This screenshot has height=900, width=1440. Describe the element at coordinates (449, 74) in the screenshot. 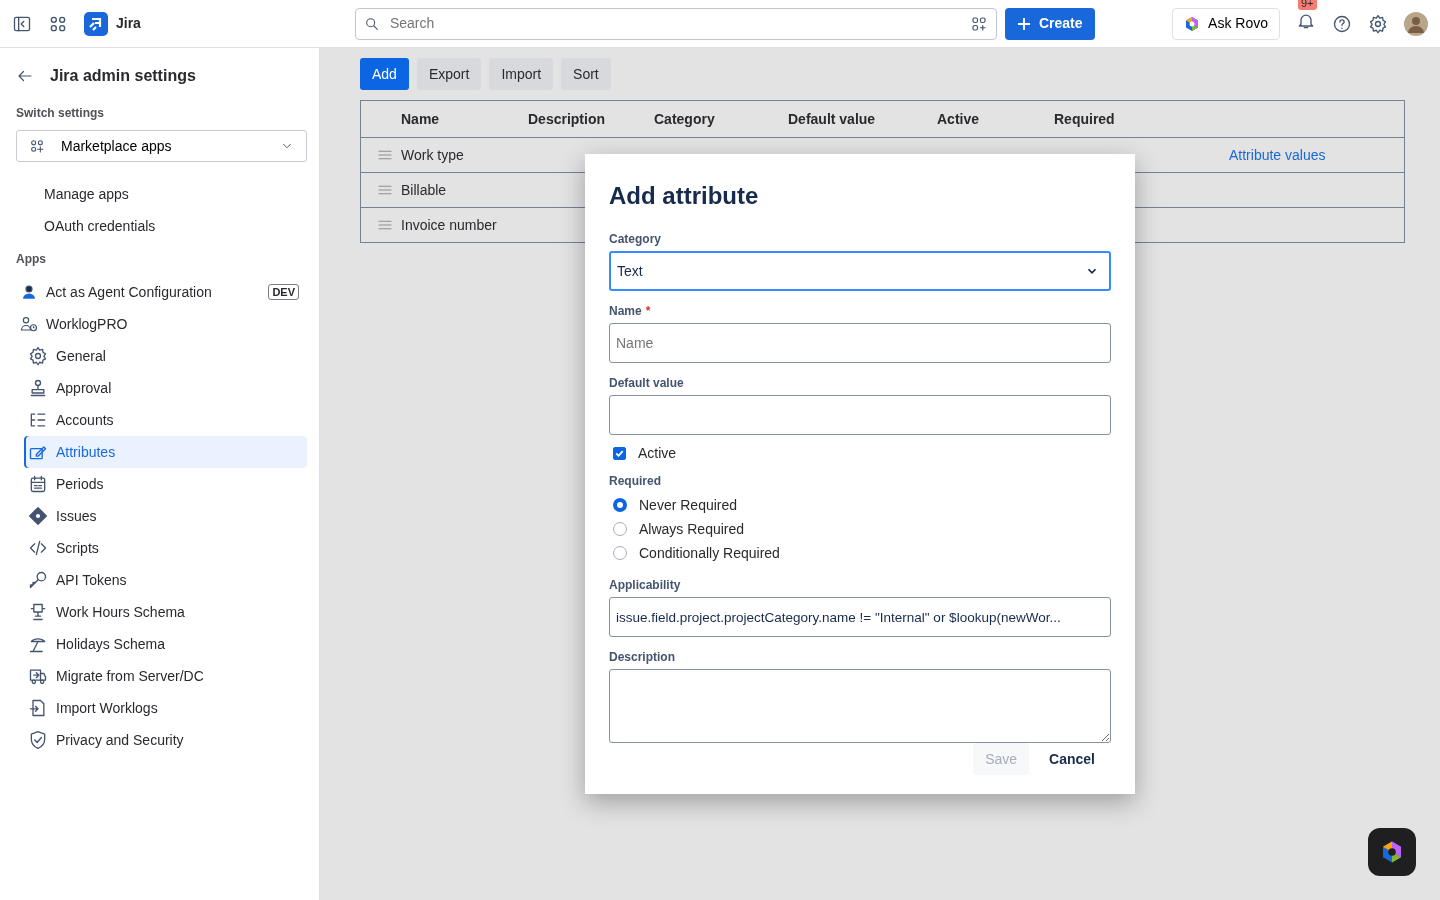

I see `toolbar-button: Export` at that location.